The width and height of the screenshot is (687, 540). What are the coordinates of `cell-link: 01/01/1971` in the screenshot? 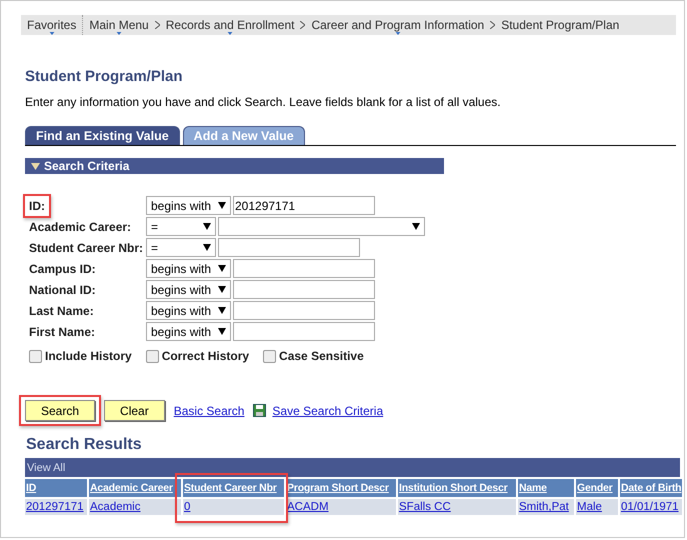 It's located at (650, 507).